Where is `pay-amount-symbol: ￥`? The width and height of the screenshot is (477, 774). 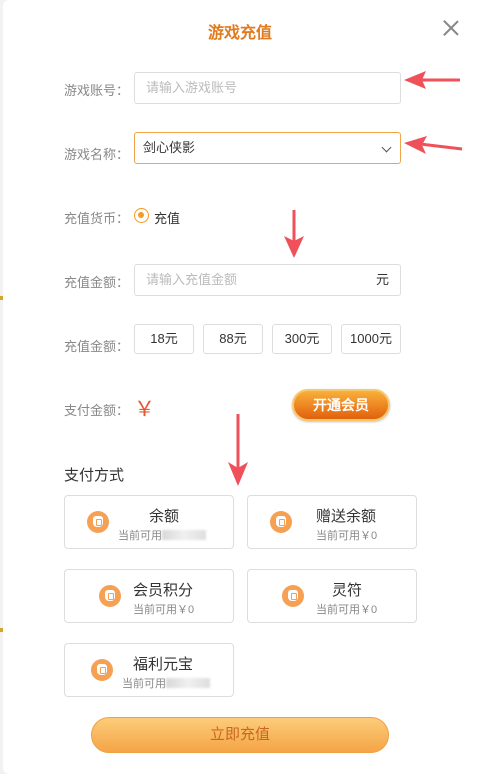 pay-amount-symbol: ￥ is located at coordinates (144, 409).